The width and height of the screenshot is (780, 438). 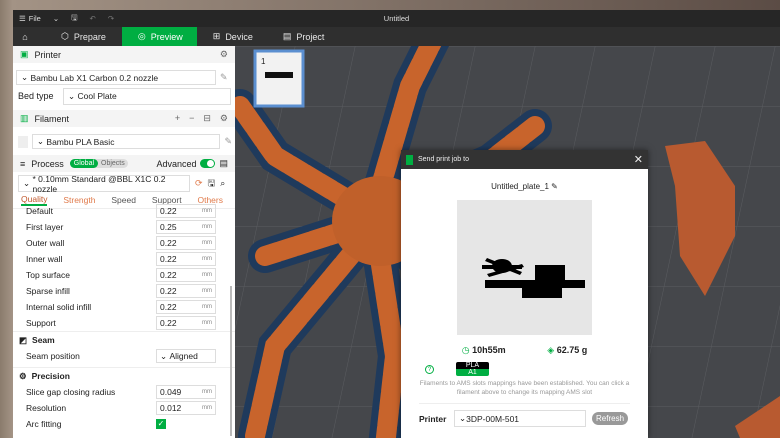 I want to click on value-input: 0.049 mm, so click(x=186, y=392).